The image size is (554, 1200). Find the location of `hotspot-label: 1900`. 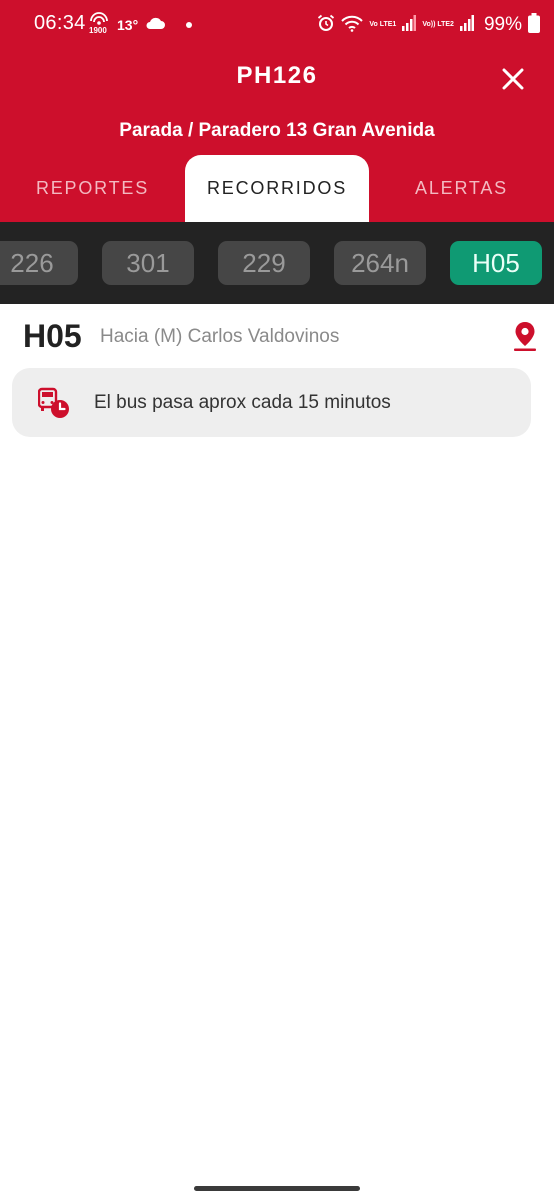

hotspot-label: 1900 is located at coordinates (98, 30).